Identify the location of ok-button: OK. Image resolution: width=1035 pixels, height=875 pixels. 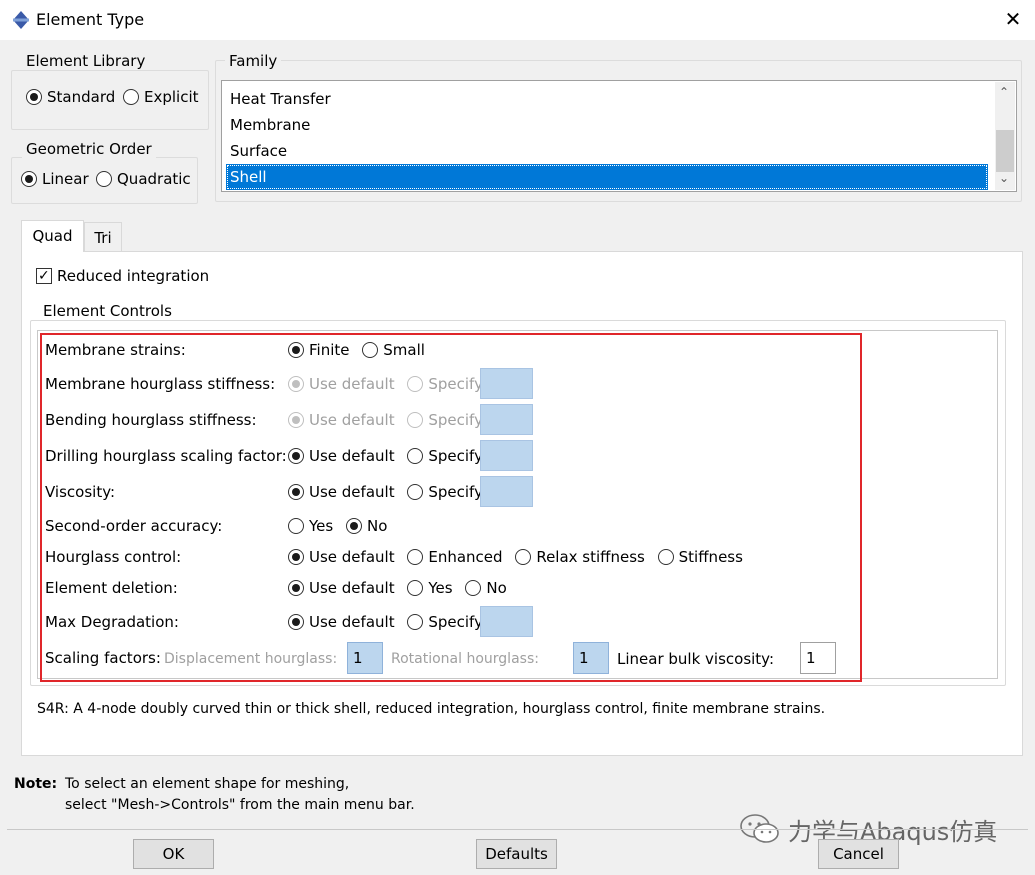
(173, 854).